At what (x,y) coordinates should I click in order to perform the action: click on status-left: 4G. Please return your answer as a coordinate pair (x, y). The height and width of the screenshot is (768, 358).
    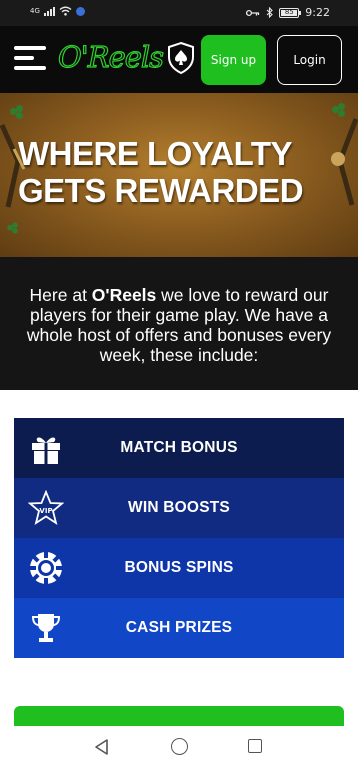
    Looking at the image, I should click on (57, 11).